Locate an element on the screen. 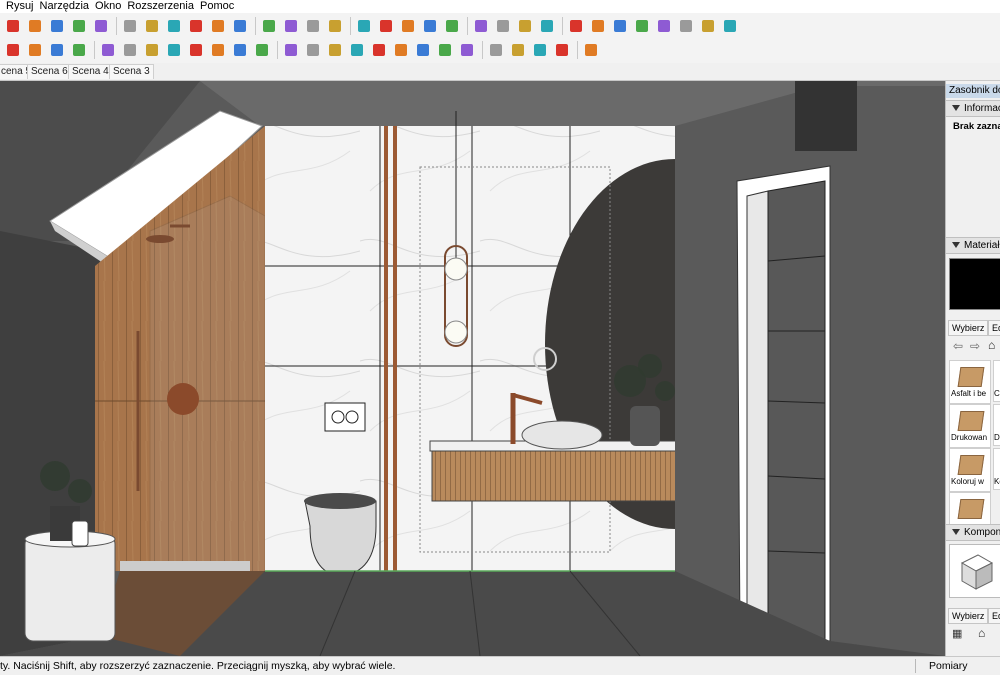 The image size is (1000, 675). rotate-icon is located at coordinates (79, 26).